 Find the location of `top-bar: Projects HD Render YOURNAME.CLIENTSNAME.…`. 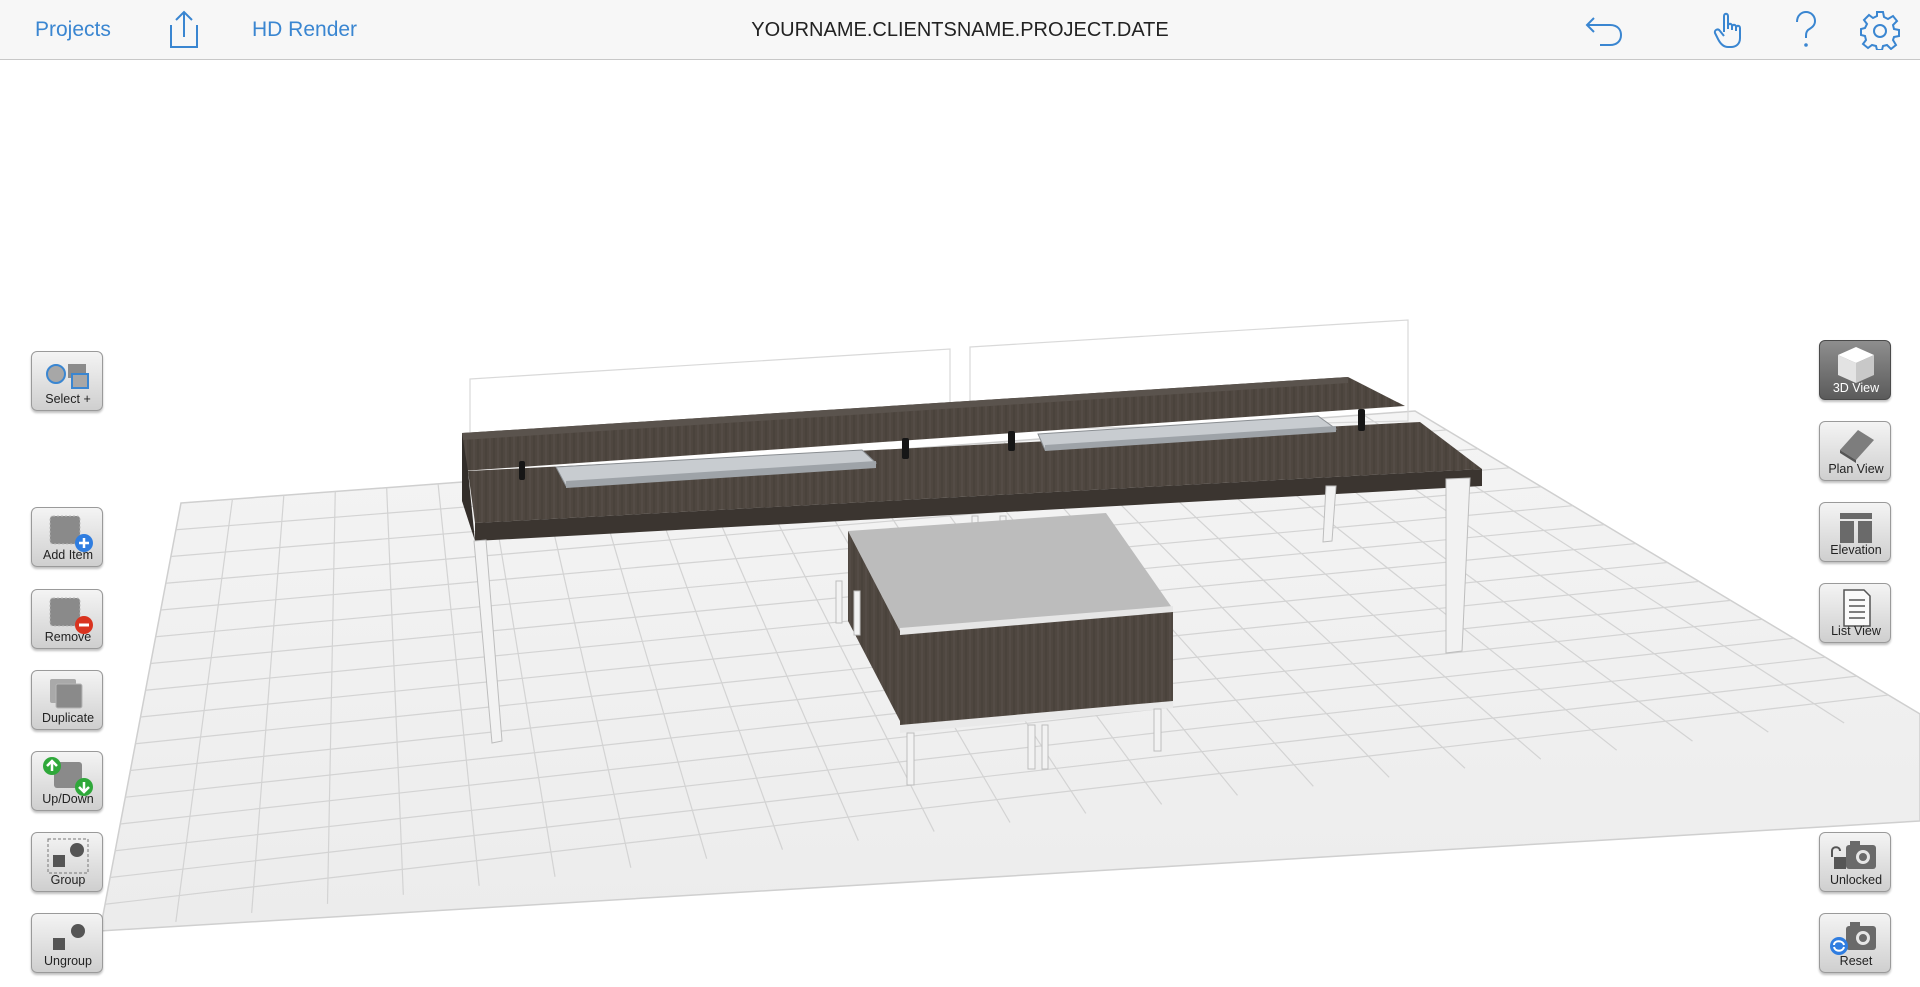

top-bar: Projects HD Render YOURNAME.CLIENTSNAME.… is located at coordinates (960, 30).